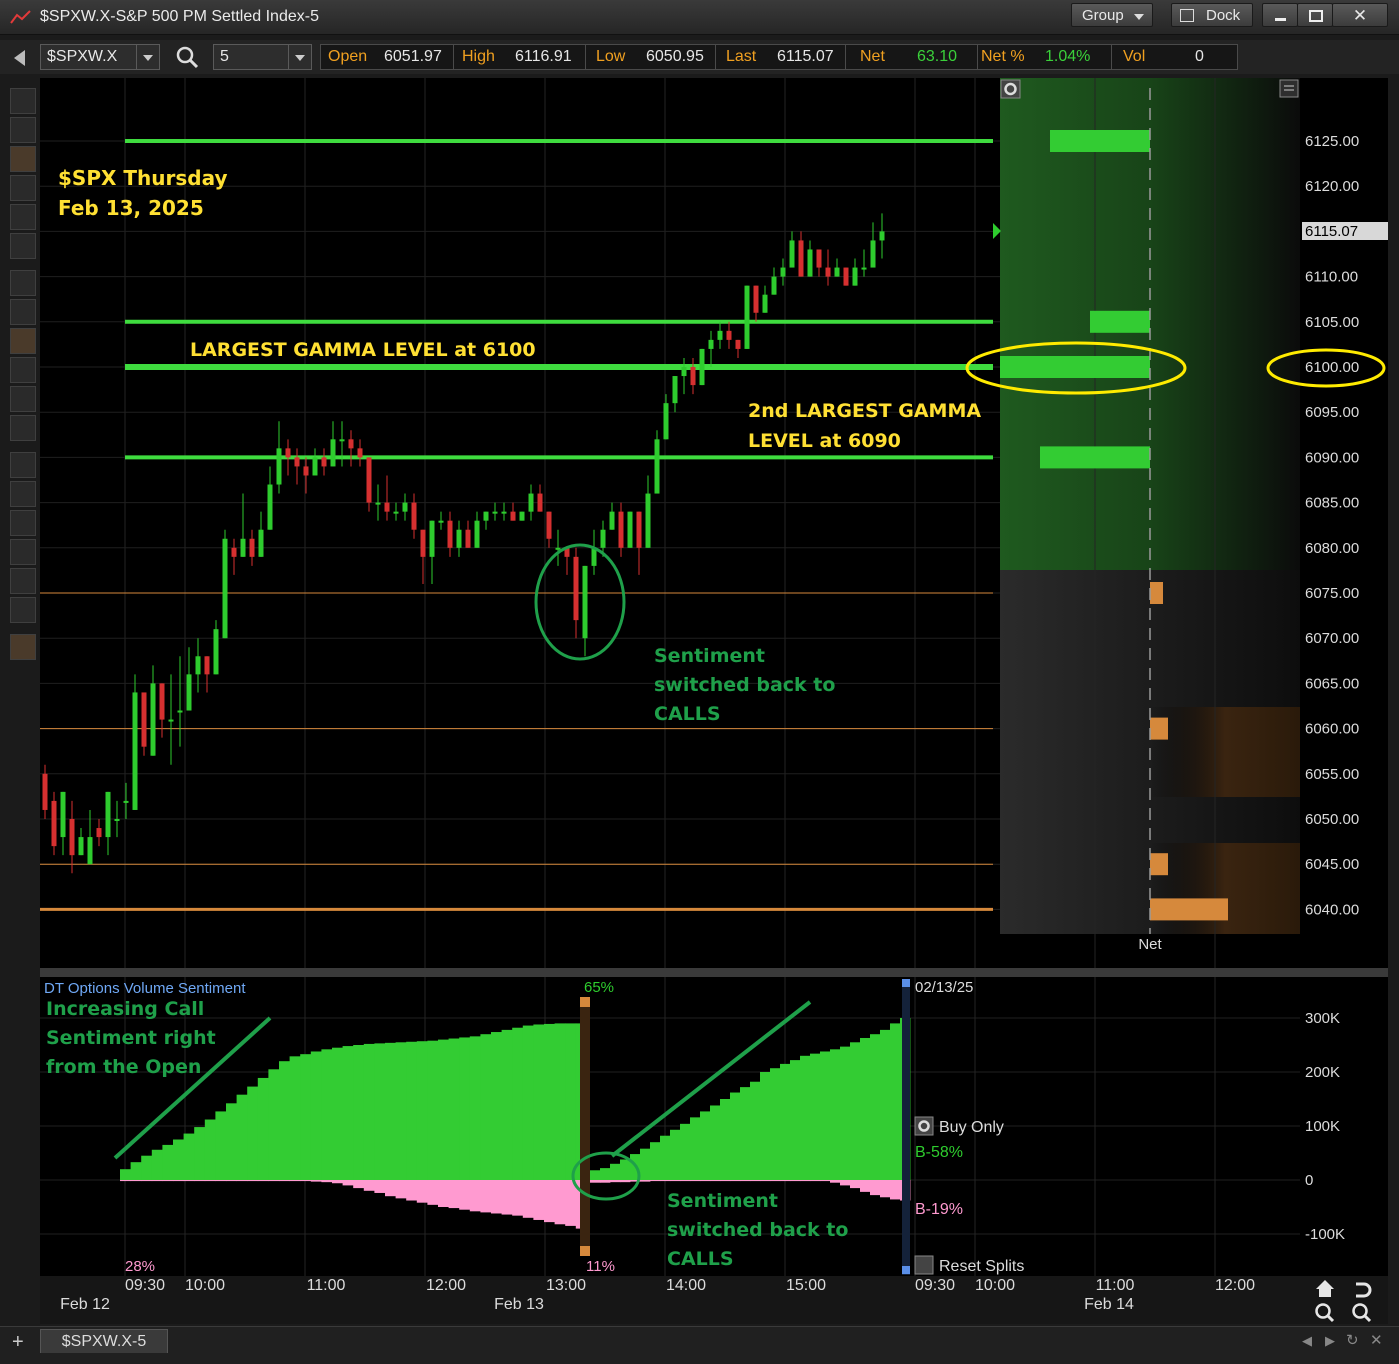  I want to click on reset-splits-label: Reset Splits, so click(981, 1266).